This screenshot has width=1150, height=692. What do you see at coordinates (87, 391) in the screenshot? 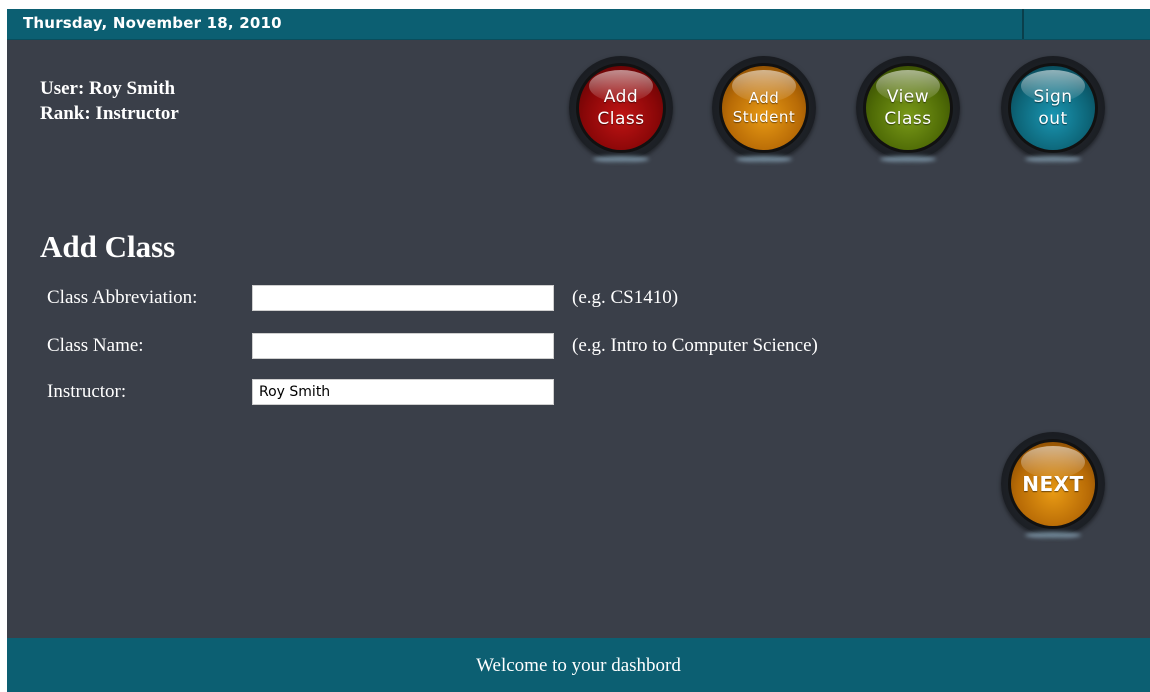
I see `instructor-label: Instructor:` at bounding box center [87, 391].